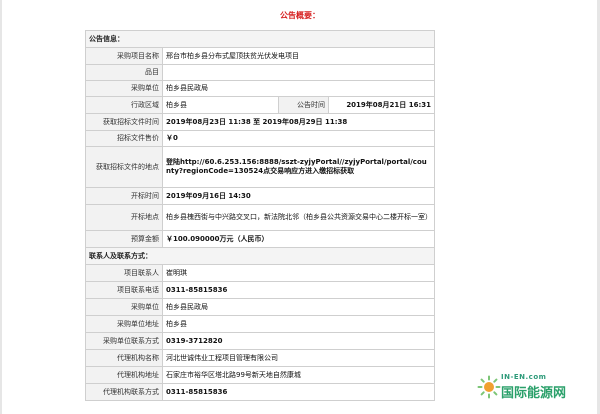  I want to click on value-agency-address: 石家庄市裕华区塔北路99号新天地自然康城, so click(298, 375).